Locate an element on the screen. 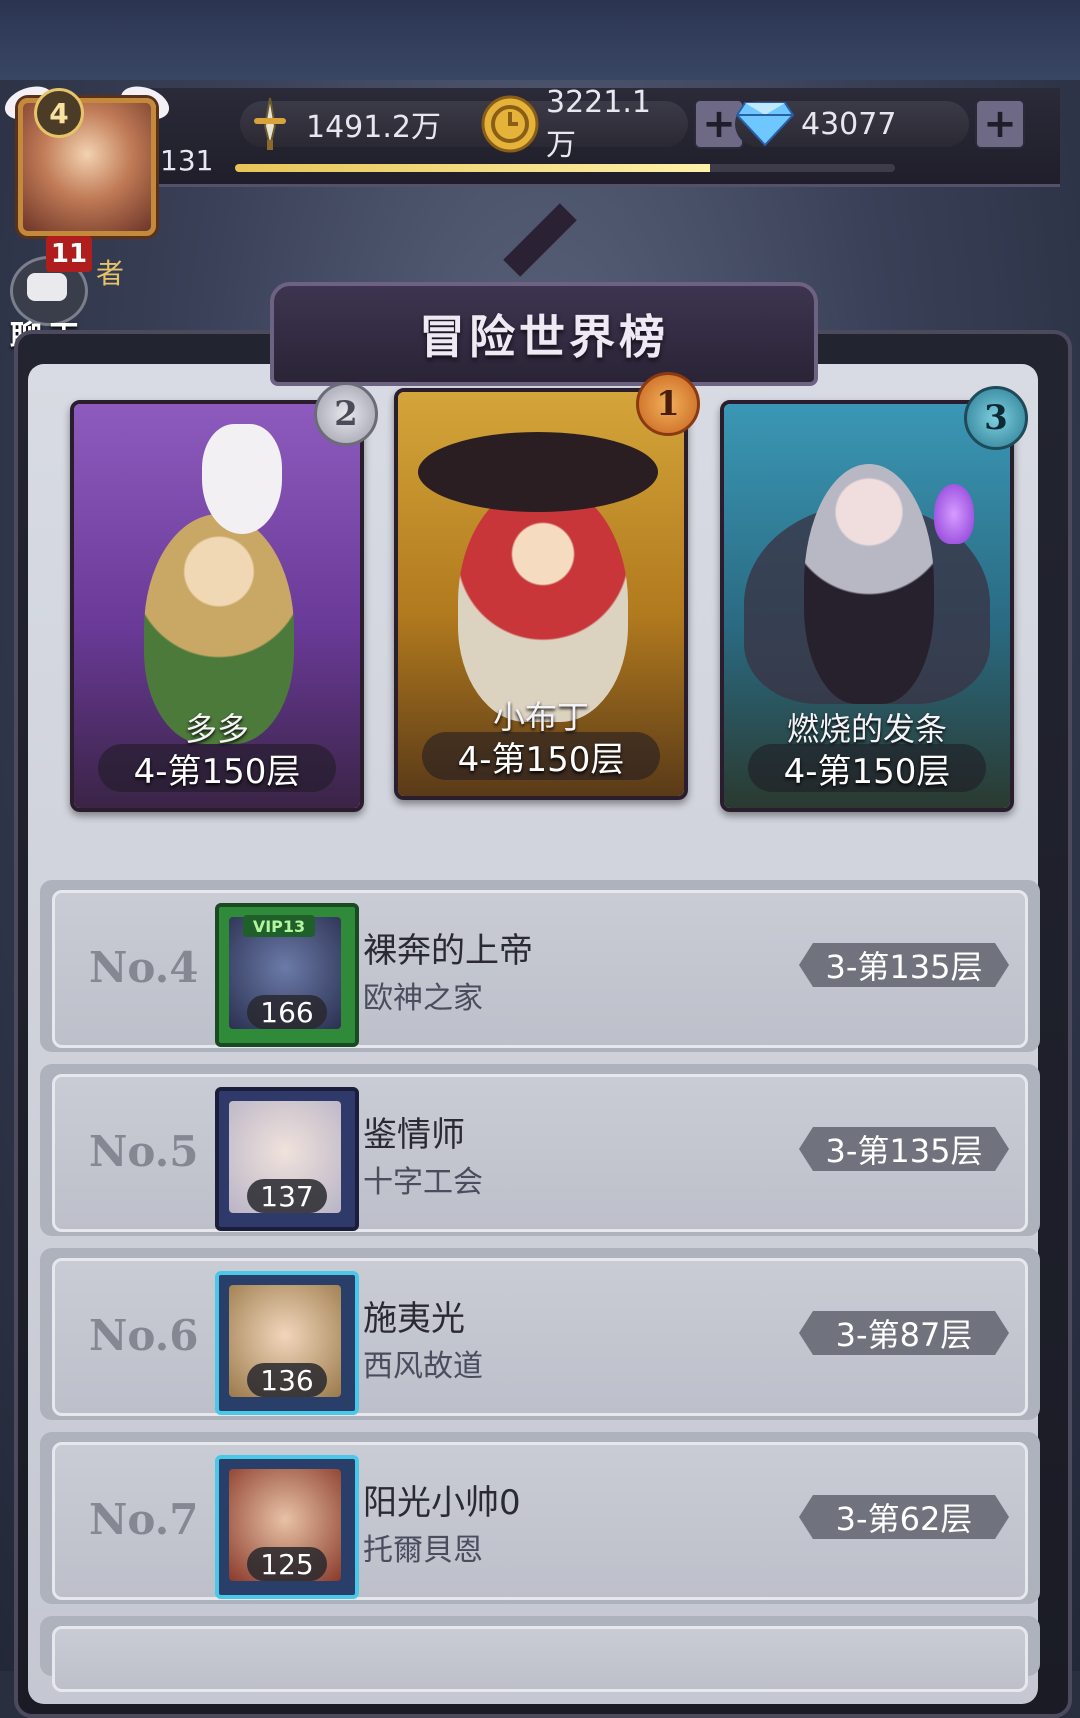  rank-row: No.6 136 施夷光 西风故道 3-第87层 is located at coordinates (540, 1334).